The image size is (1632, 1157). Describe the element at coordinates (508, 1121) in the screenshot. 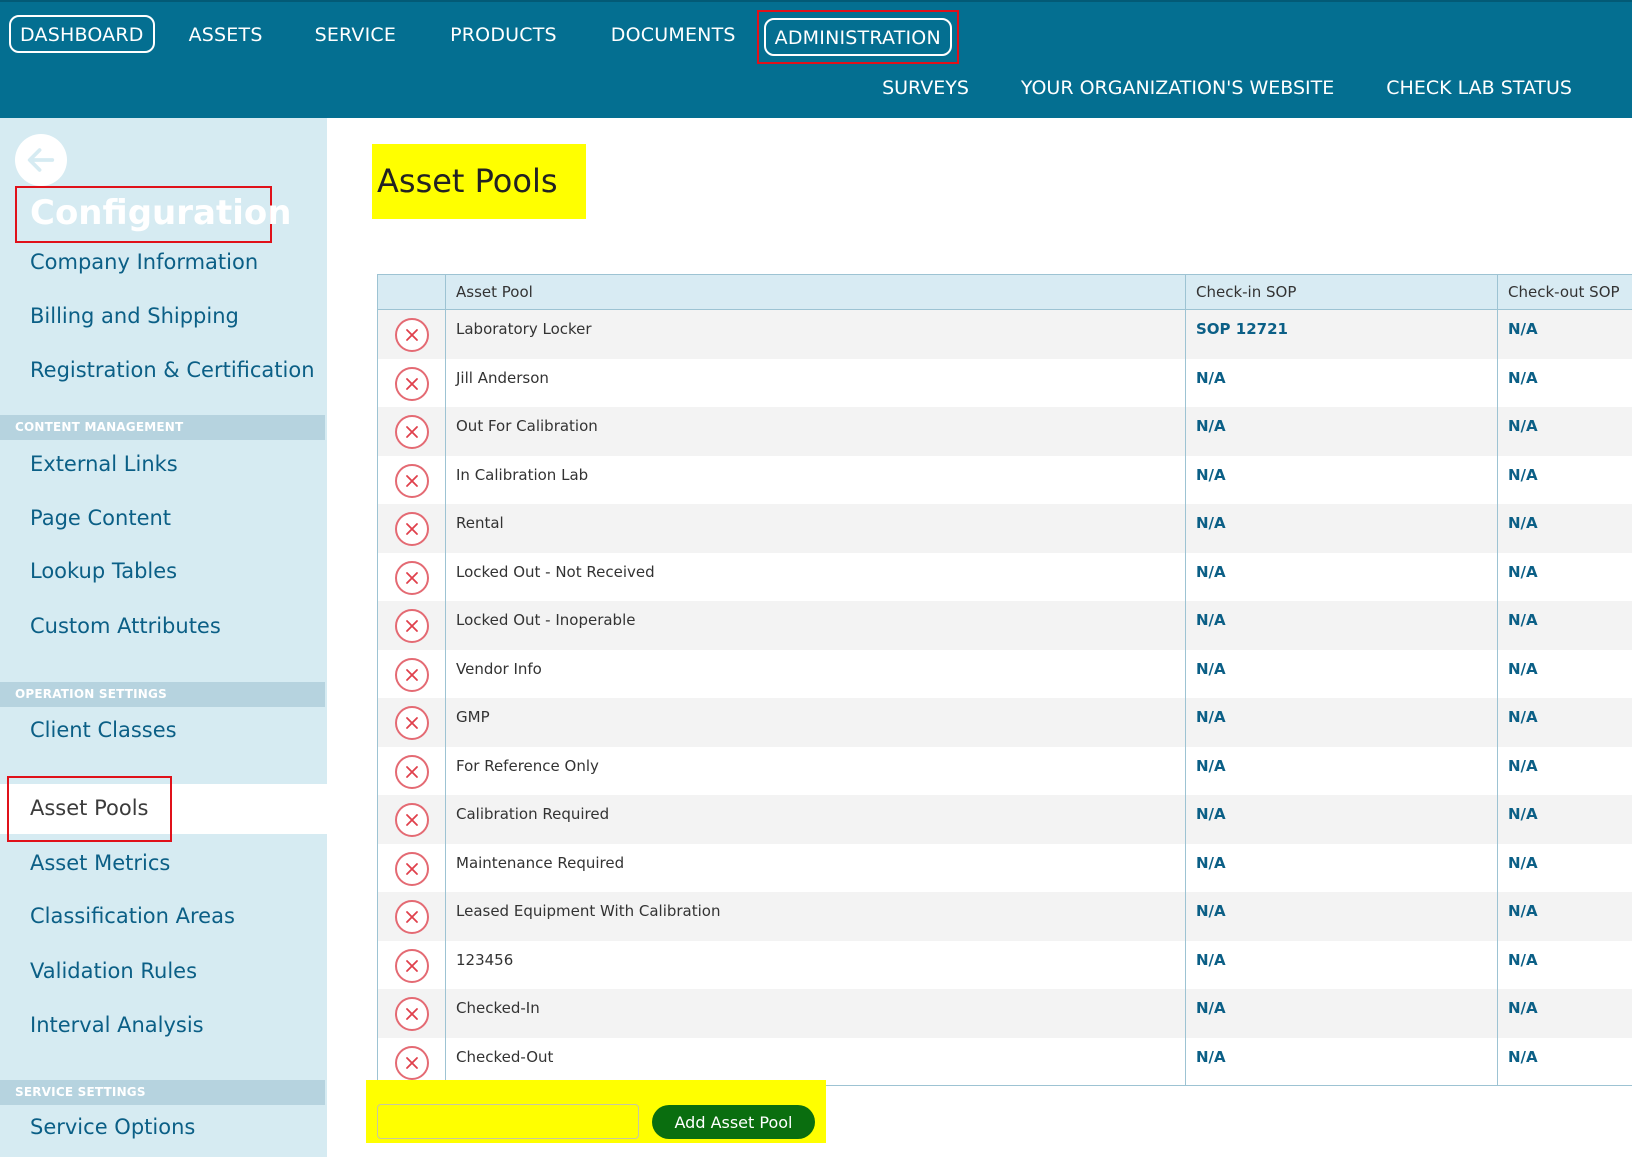

I see `new-asset-pool-input` at that location.